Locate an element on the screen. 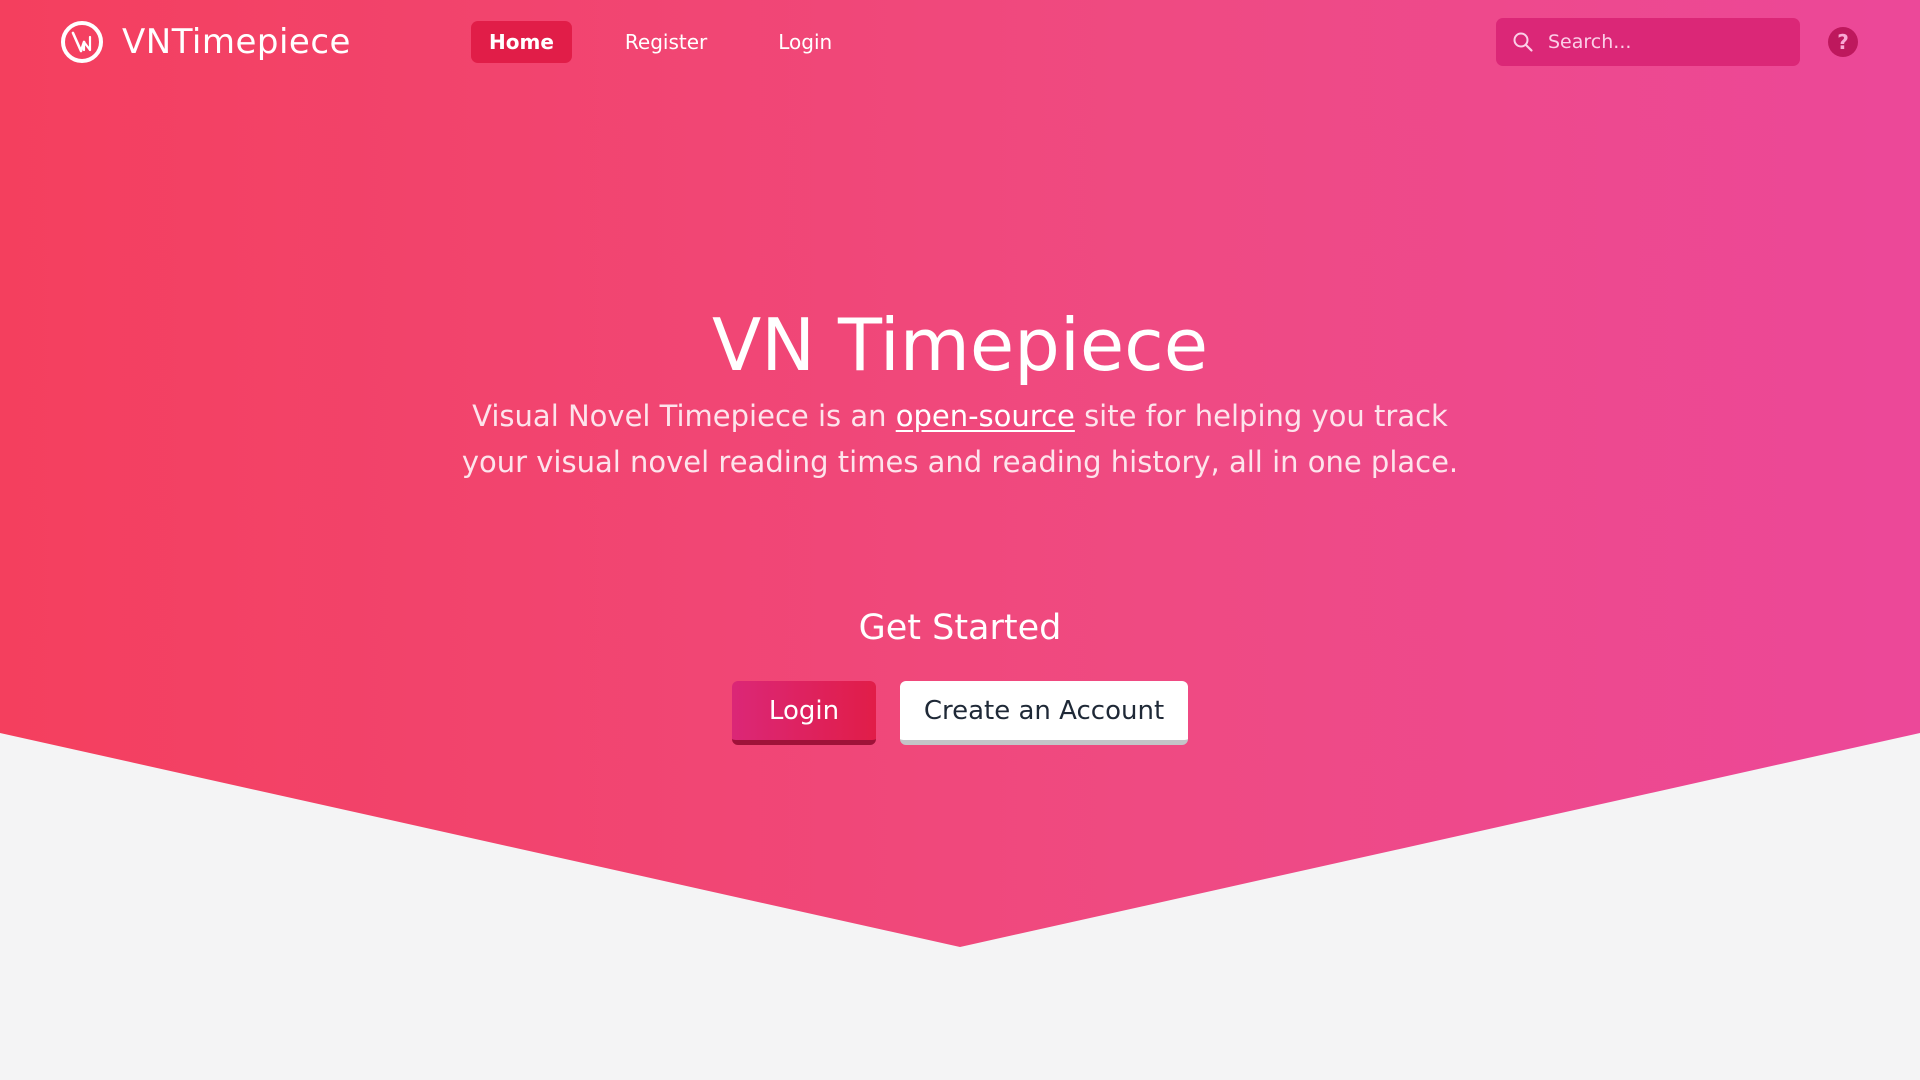 This screenshot has width=1920, height=1080. create-account-button: Create an Account is located at coordinates (1044, 713).